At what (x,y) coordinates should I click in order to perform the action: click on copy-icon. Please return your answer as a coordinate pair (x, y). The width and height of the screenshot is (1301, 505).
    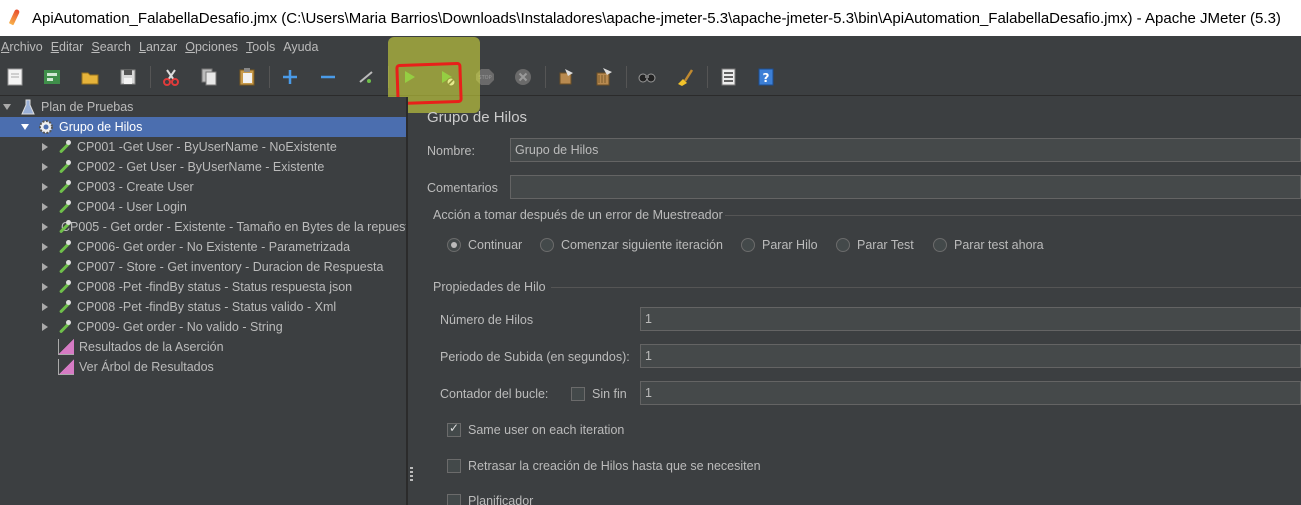
    Looking at the image, I should click on (209, 77).